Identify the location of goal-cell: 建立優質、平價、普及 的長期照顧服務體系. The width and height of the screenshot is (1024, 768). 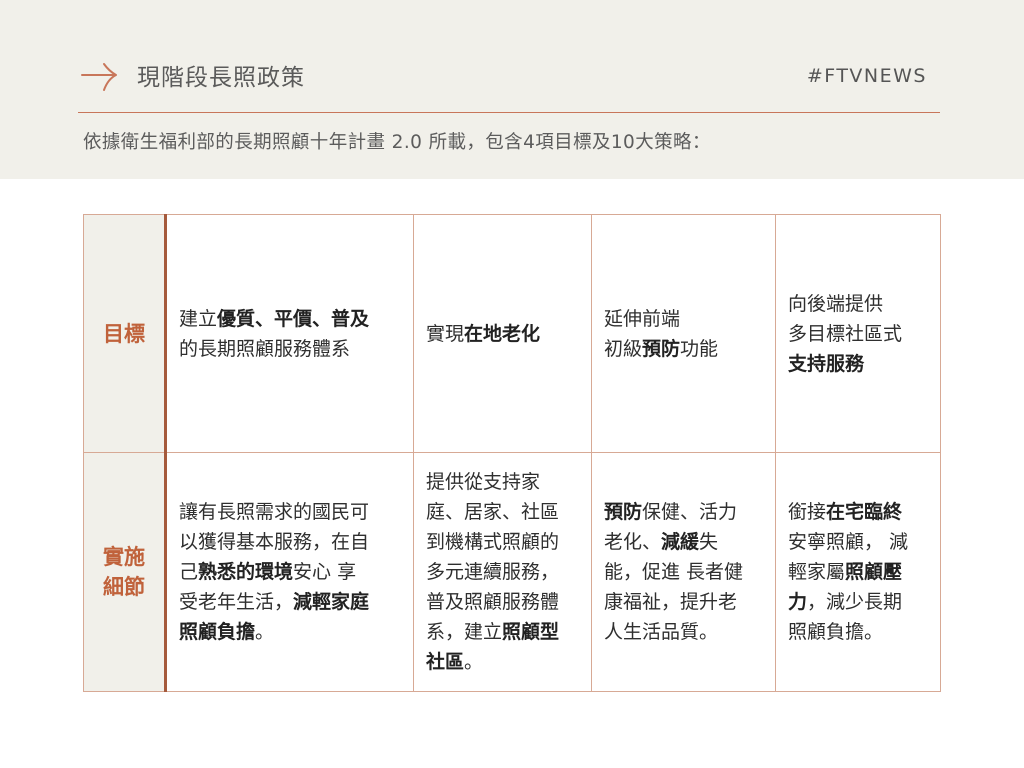
(289, 333).